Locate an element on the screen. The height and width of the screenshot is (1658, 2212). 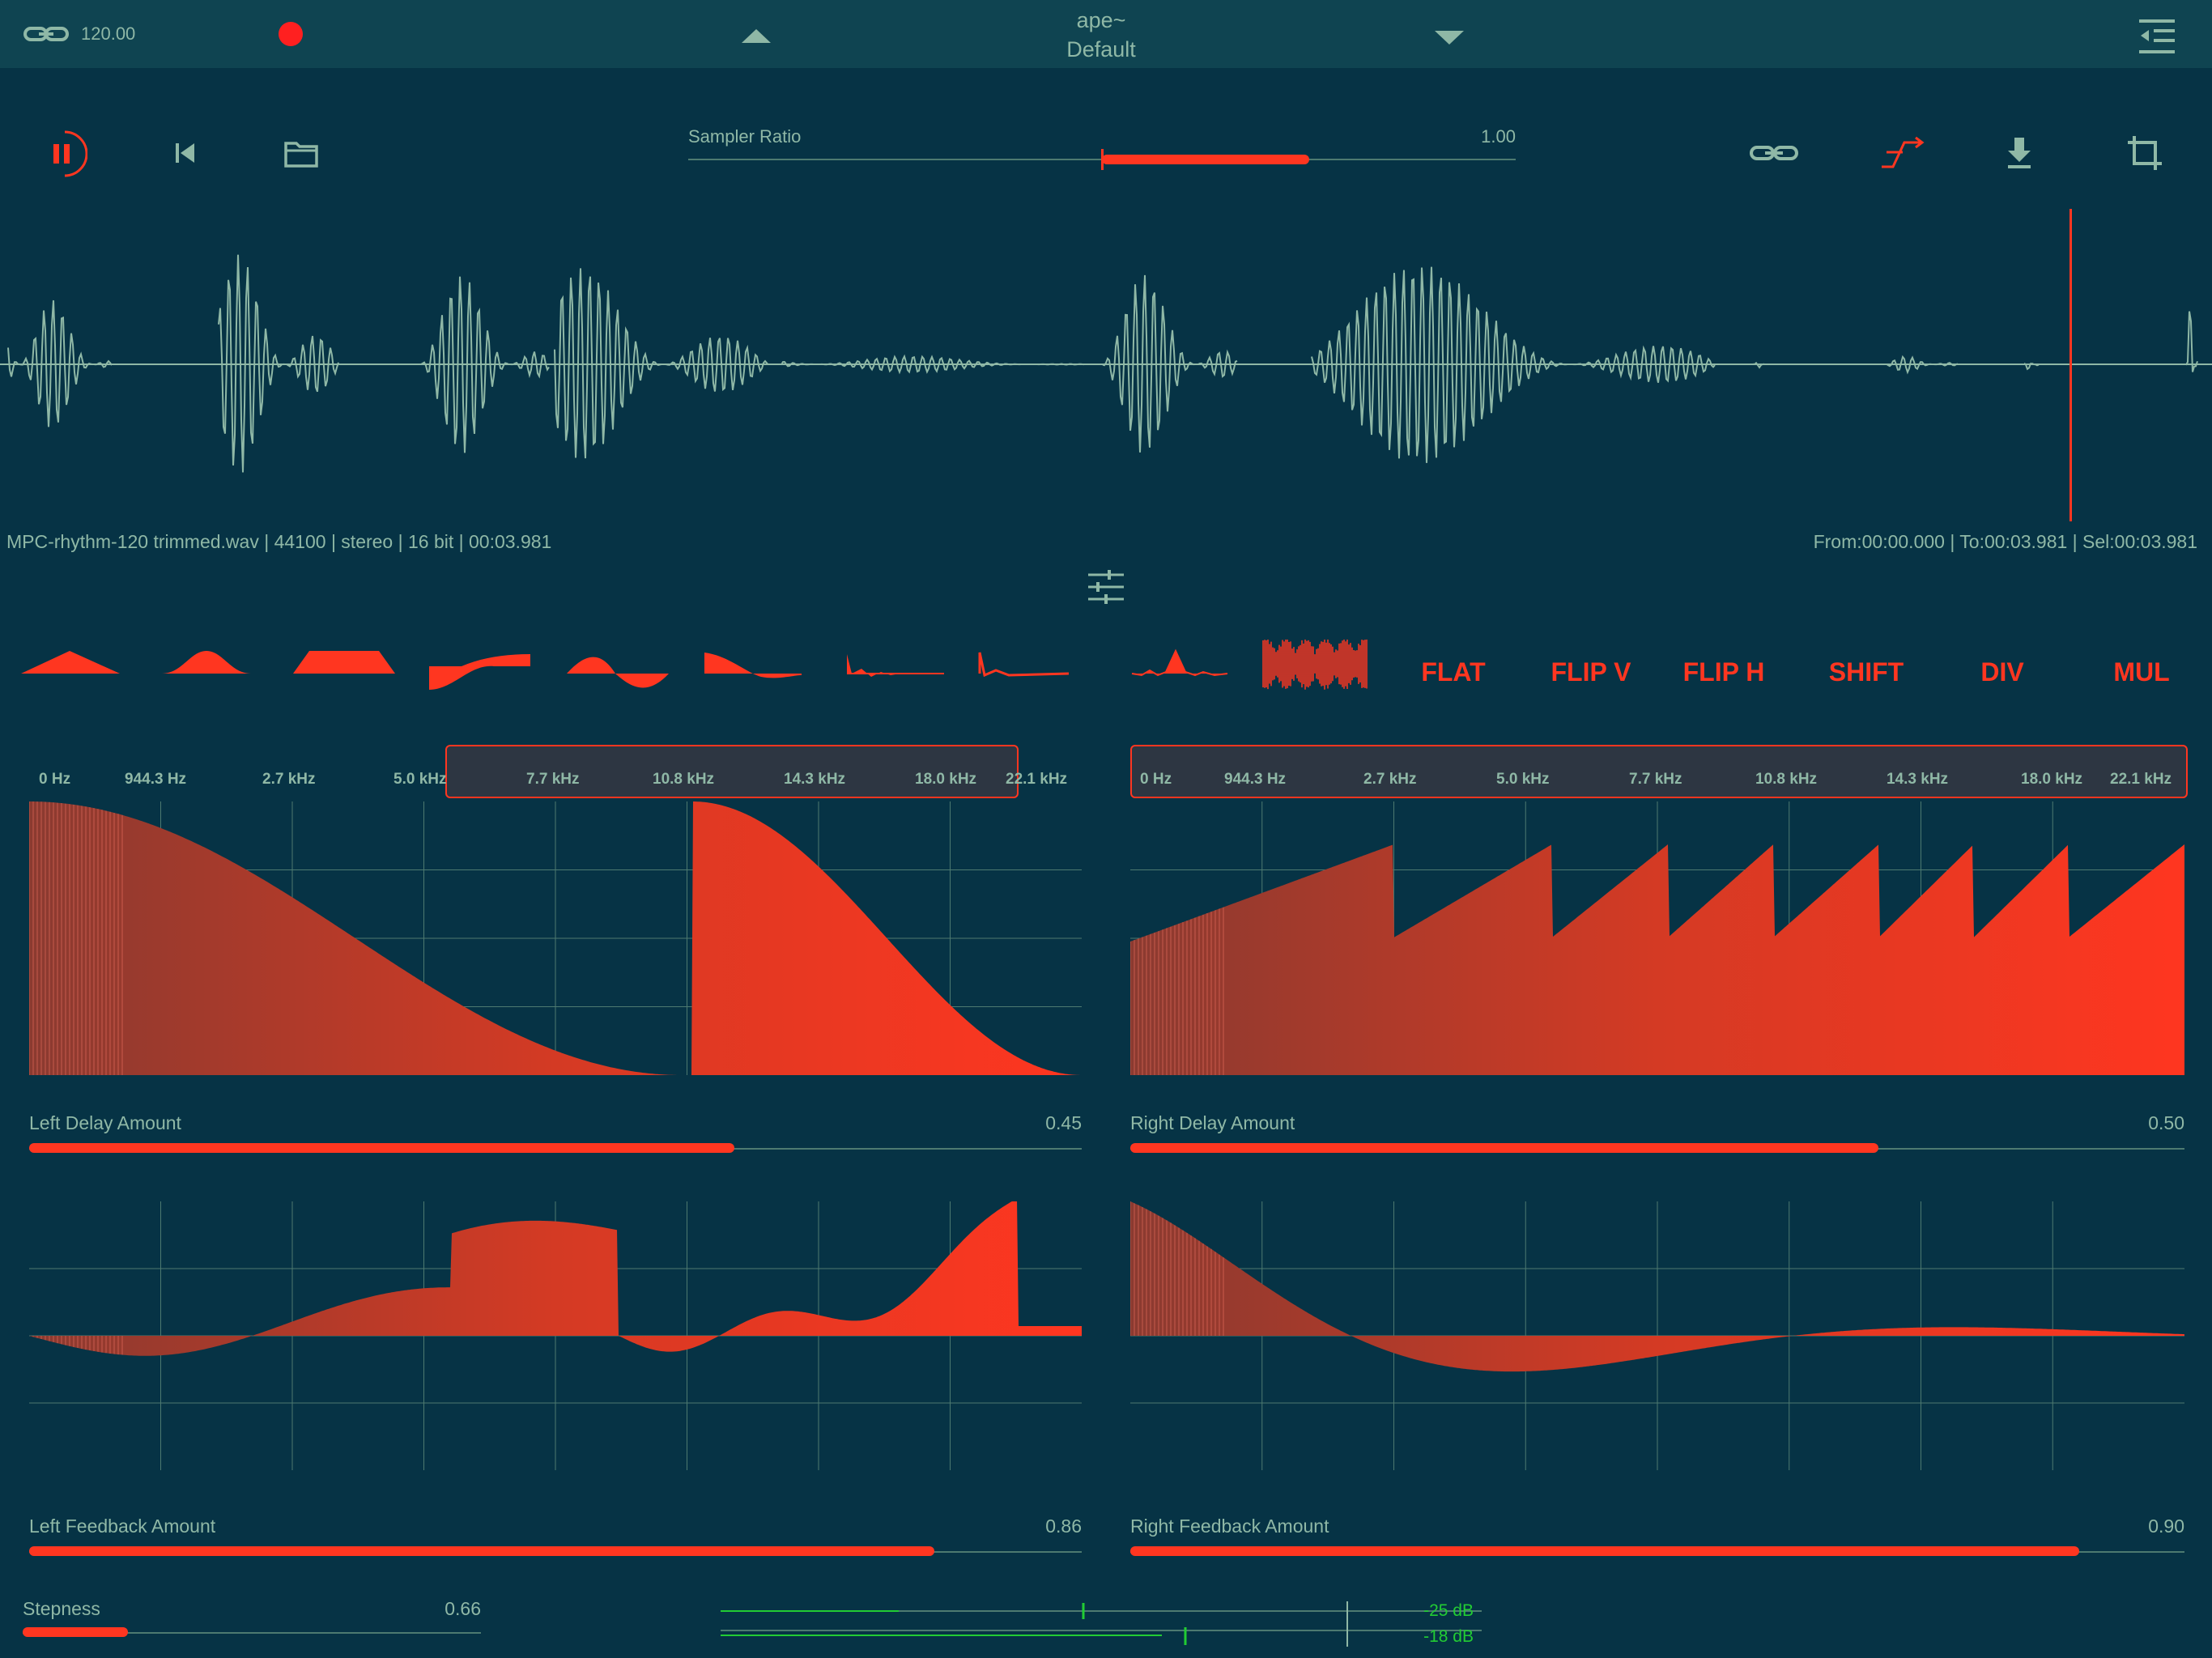
trapezoid-shape-icon is located at coordinates (344, 662).